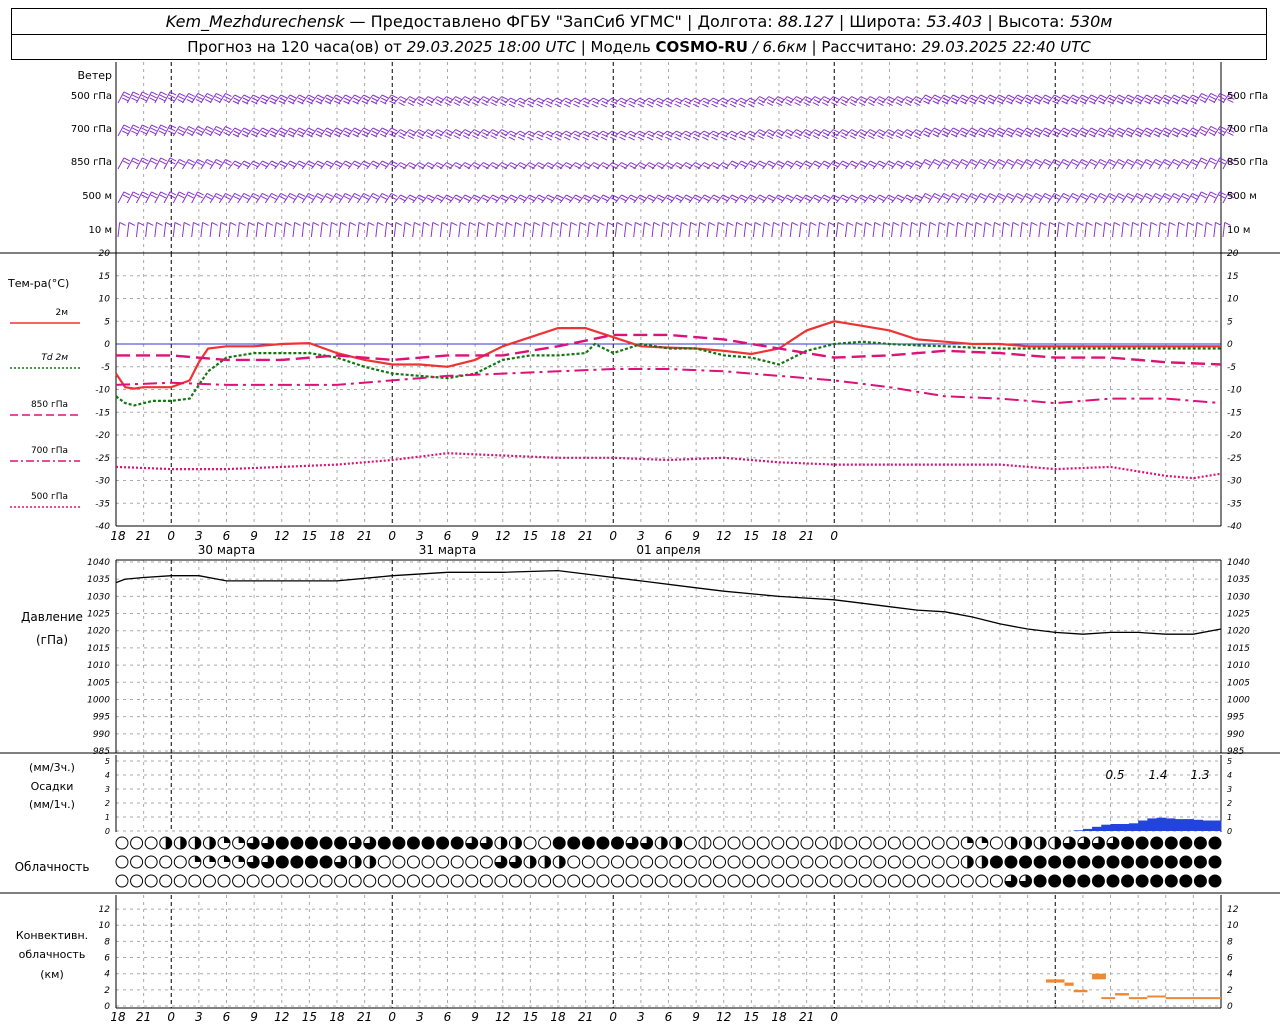 This screenshot has width=1280, height=1024. Describe the element at coordinates (779, 1017) in the screenshot. I see `time-label-bottom: 18` at that location.